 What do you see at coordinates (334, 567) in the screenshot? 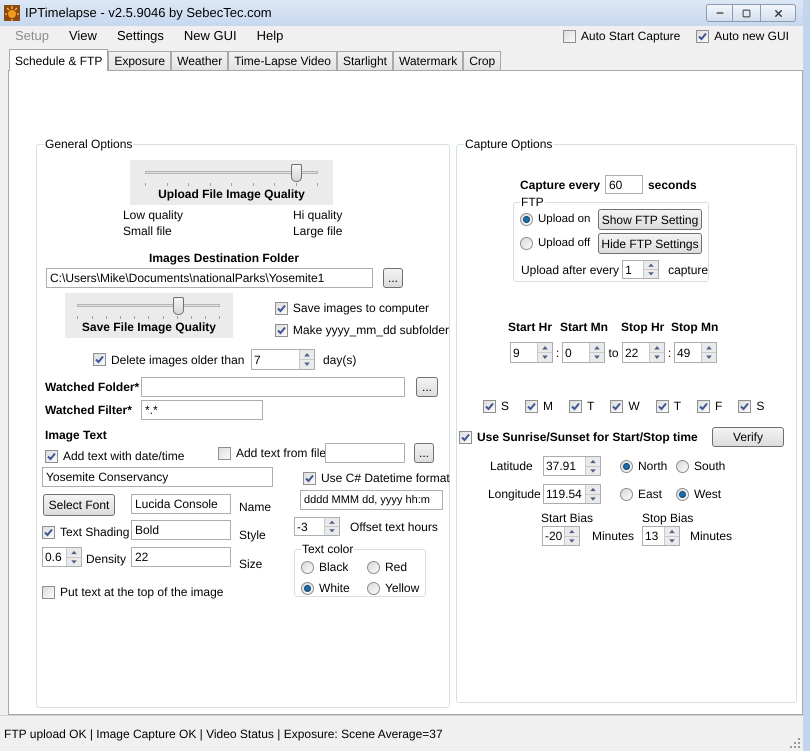
I see `radio-button: Black` at bounding box center [334, 567].